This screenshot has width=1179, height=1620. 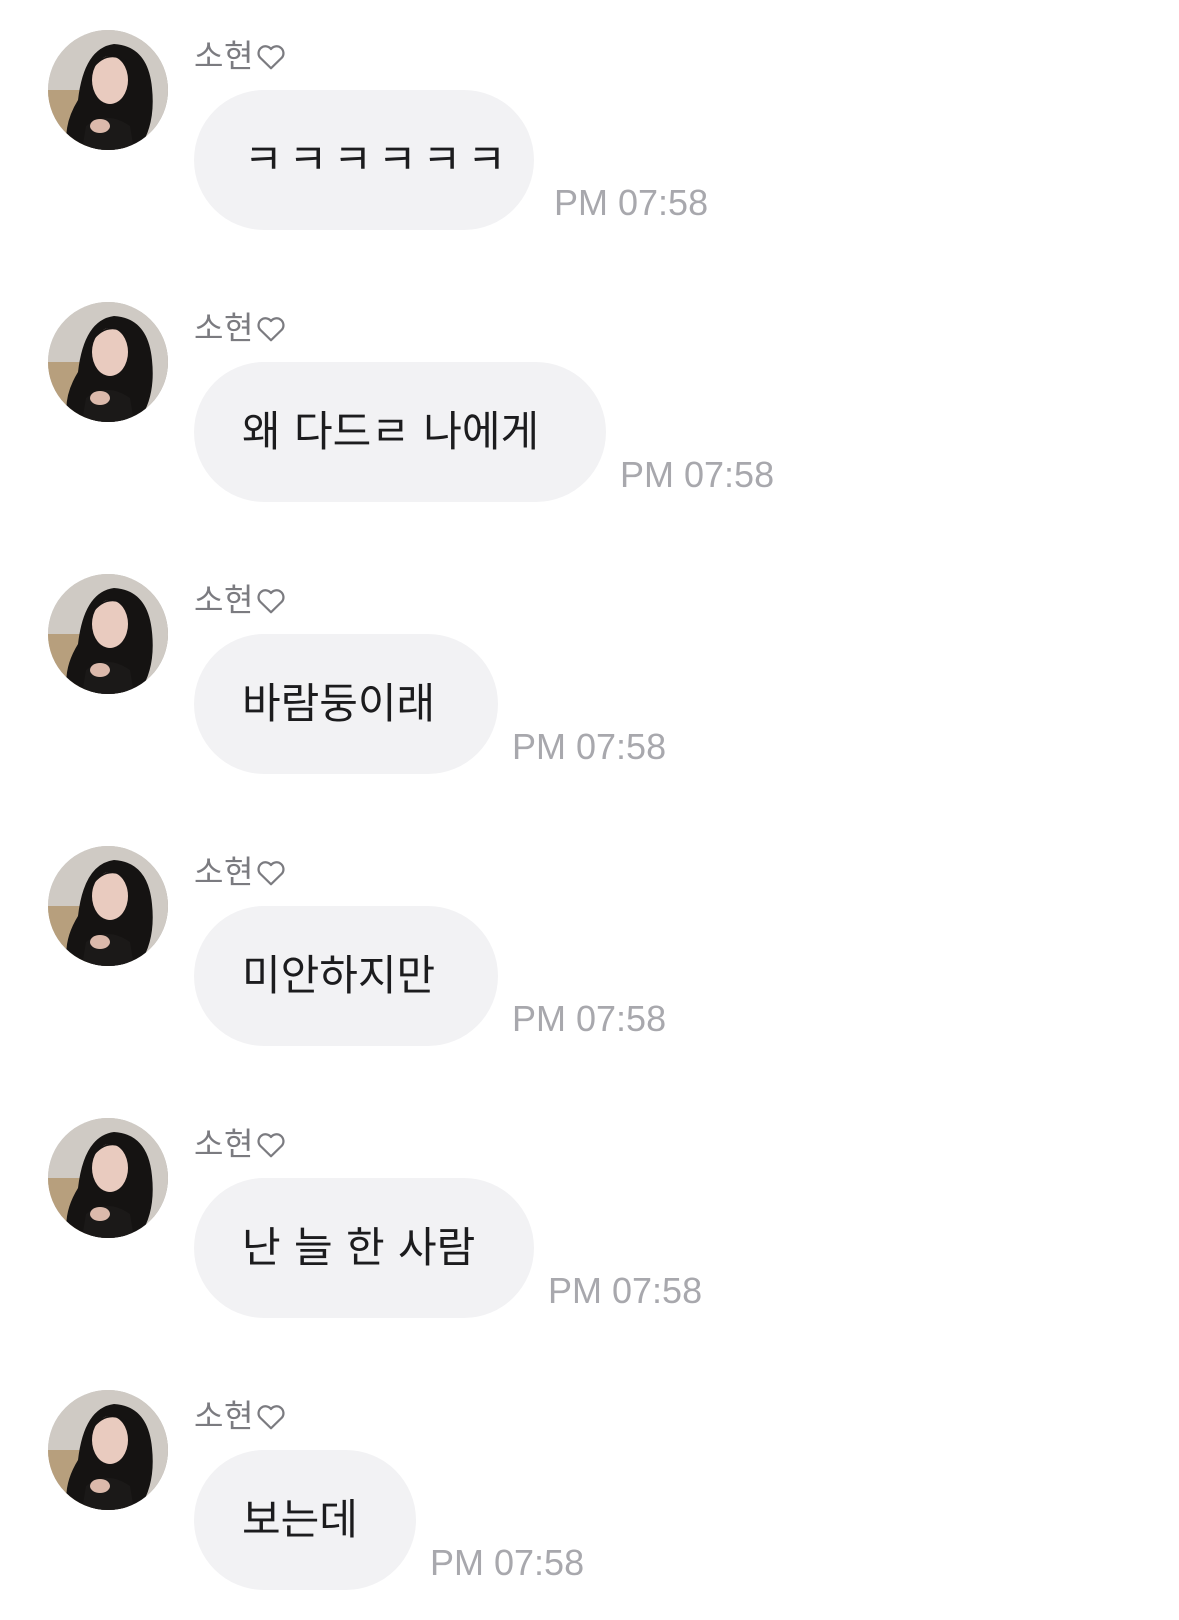 What do you see at coordinates (391, 431) in the screenshot?
I see `message-text: 왜 다드ㄹ 나에게` at bounding box center [391, 431].